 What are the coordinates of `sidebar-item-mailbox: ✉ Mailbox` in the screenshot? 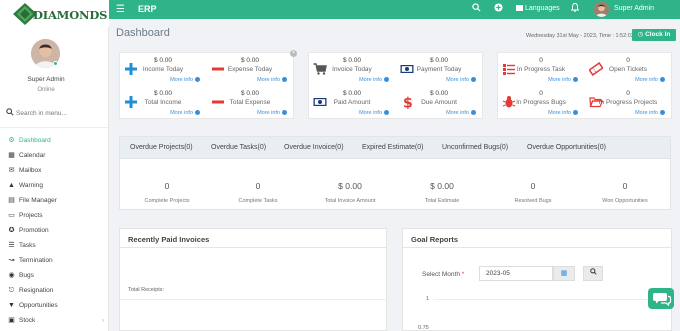 It's located at (54, 170).